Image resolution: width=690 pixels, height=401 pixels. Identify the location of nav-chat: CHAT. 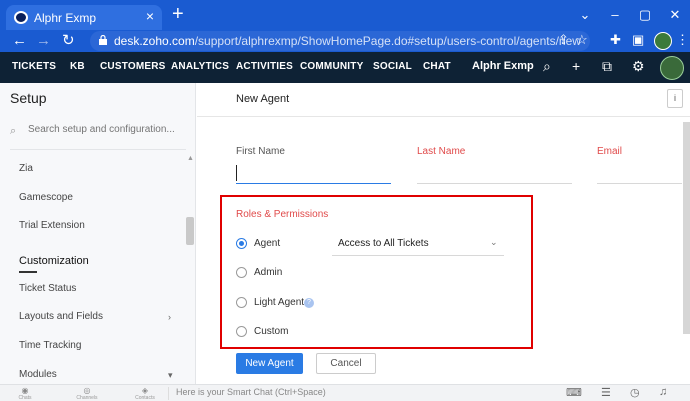
(437, 66).